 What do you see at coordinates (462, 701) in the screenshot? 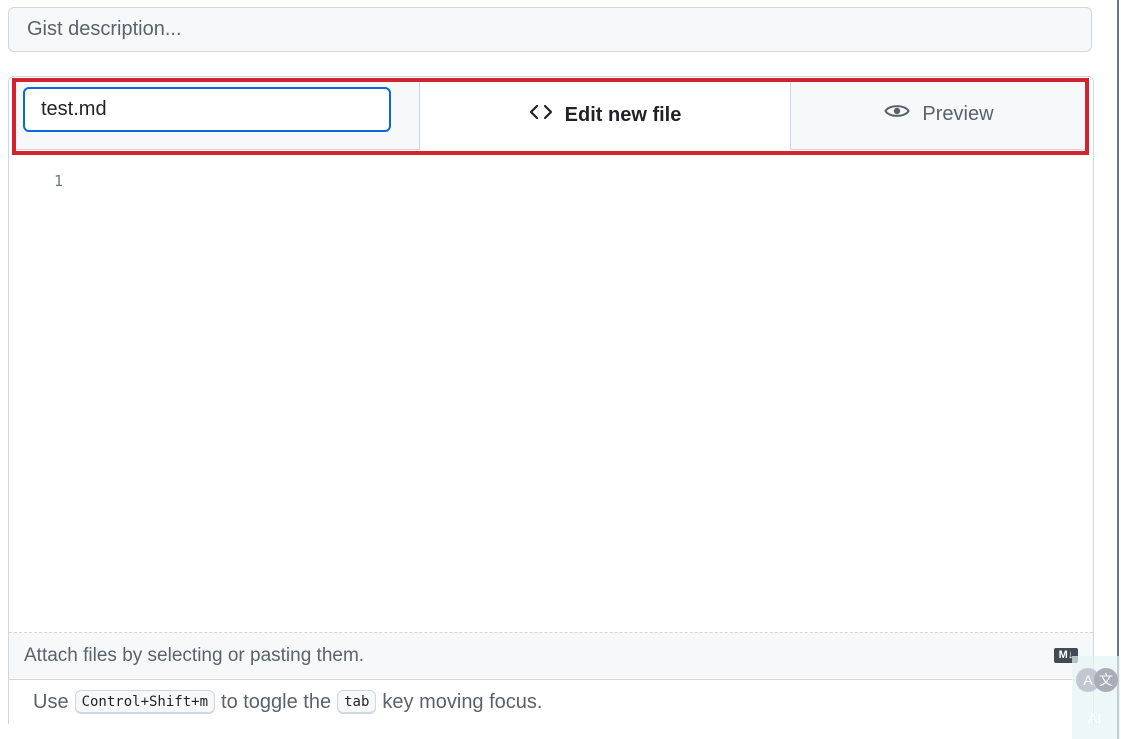
I see `tip-suffix: key moving focus.` at bounding box center [462, 701].